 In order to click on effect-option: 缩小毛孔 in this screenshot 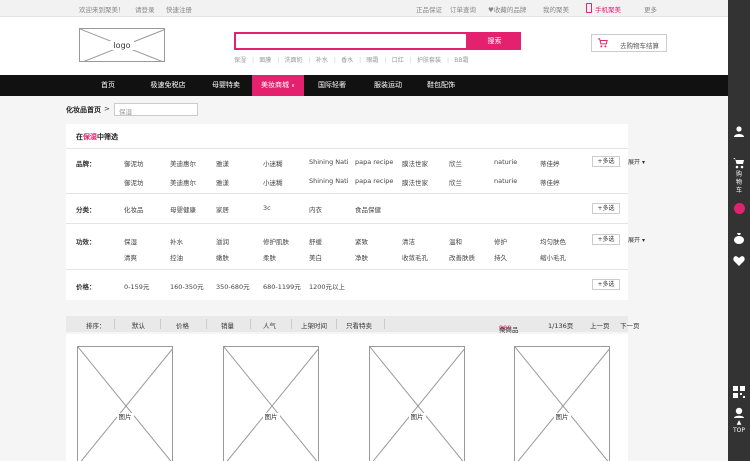, I will do `click(553, 257)`.